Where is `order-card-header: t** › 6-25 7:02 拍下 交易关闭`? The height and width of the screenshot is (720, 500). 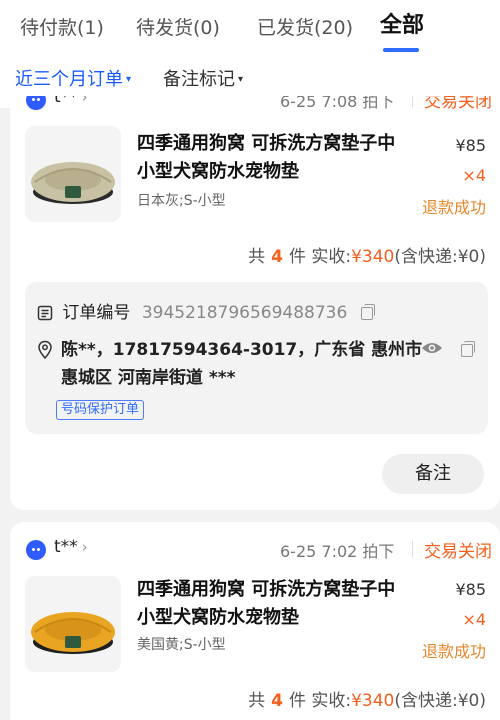
order-card-header: t** › 6-25 7:02 拍下 交易关闭 is located at coordinates (255, 552).